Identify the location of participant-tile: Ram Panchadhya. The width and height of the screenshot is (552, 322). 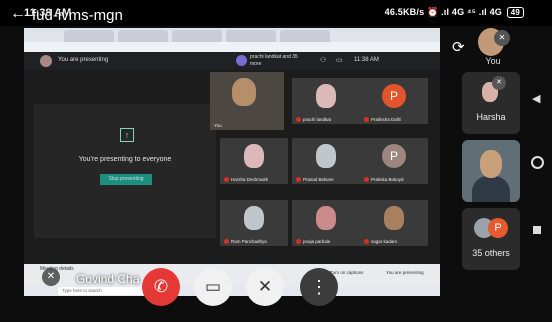
(254, 223).